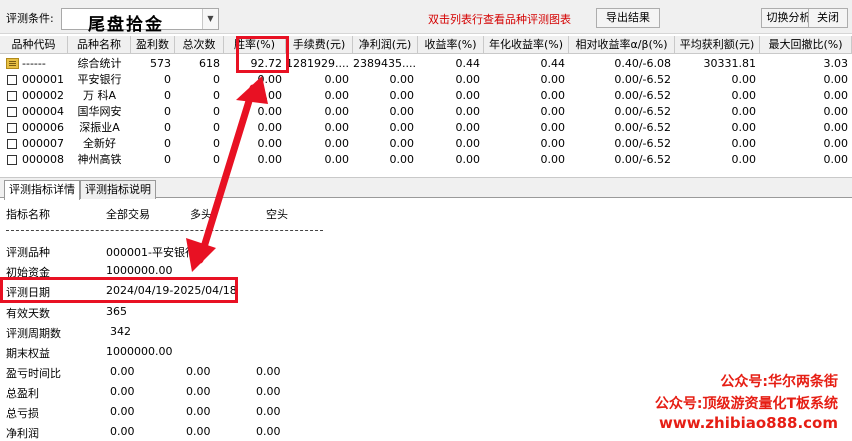 This screenshot has height=441, width=852. I want to click on watermark-line3: www.zhibiao888.com, so click(748, 423).